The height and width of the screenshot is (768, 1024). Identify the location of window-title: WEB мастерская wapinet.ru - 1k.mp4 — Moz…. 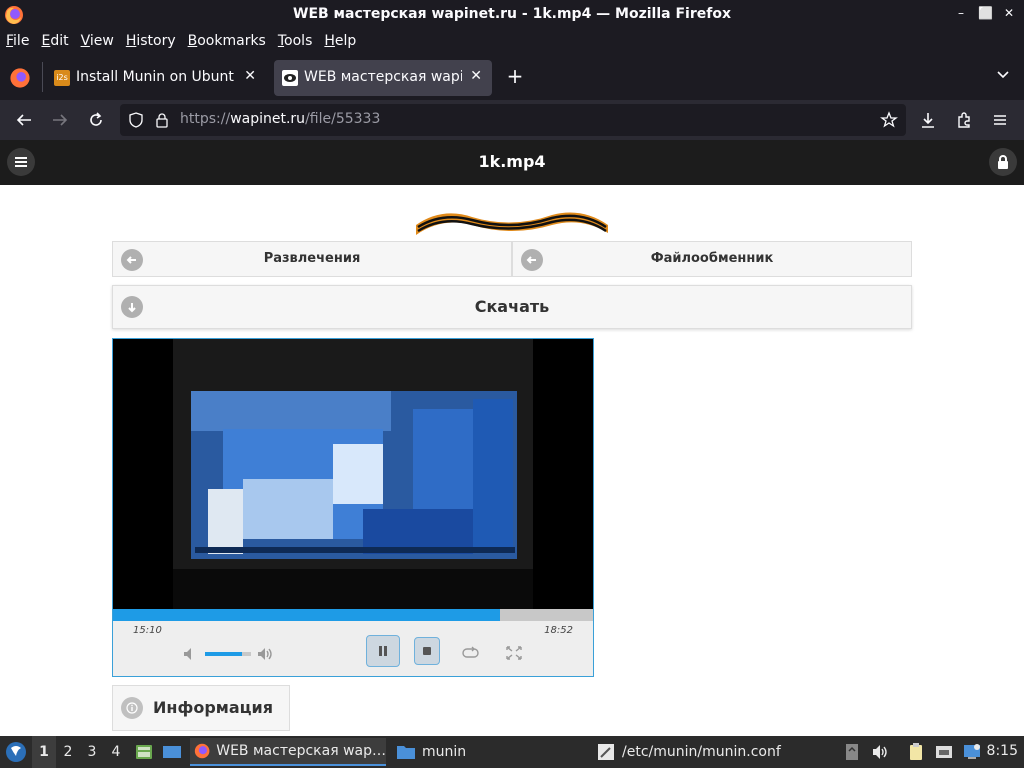
(512, 14).